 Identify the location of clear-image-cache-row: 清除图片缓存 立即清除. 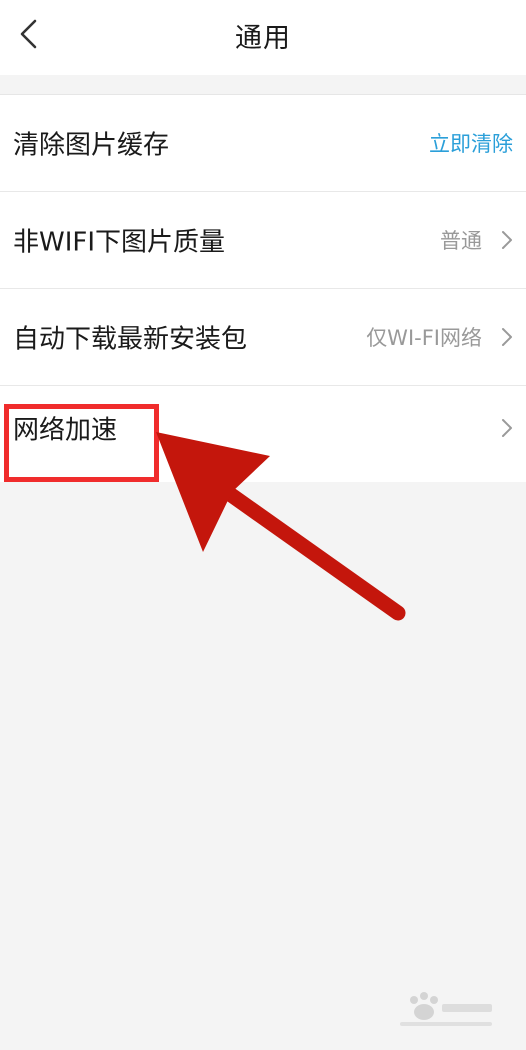
(263, 143).